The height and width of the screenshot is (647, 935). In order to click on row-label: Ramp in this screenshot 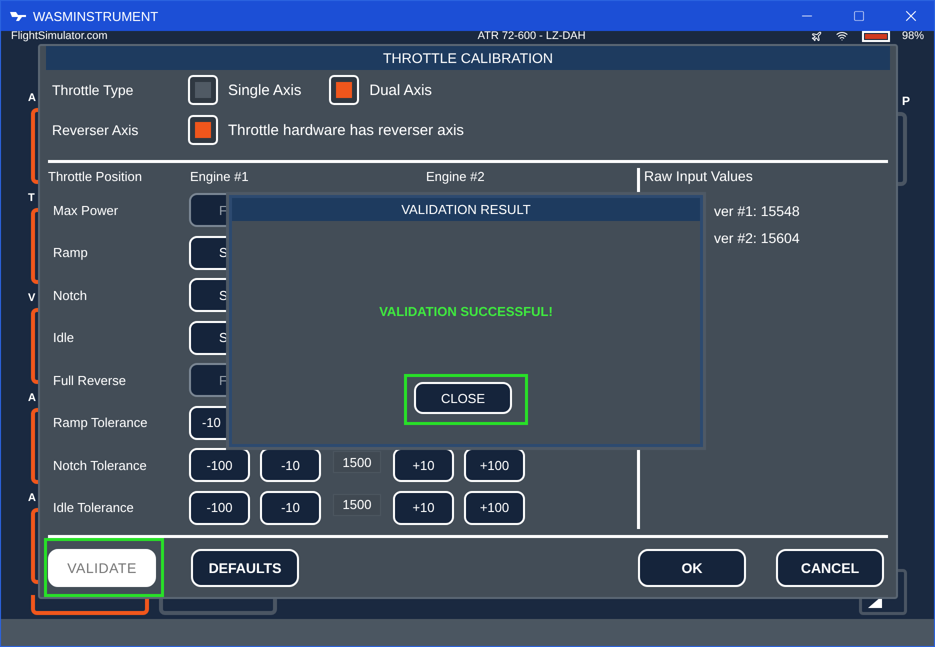, I will do `click(71, 252)`.